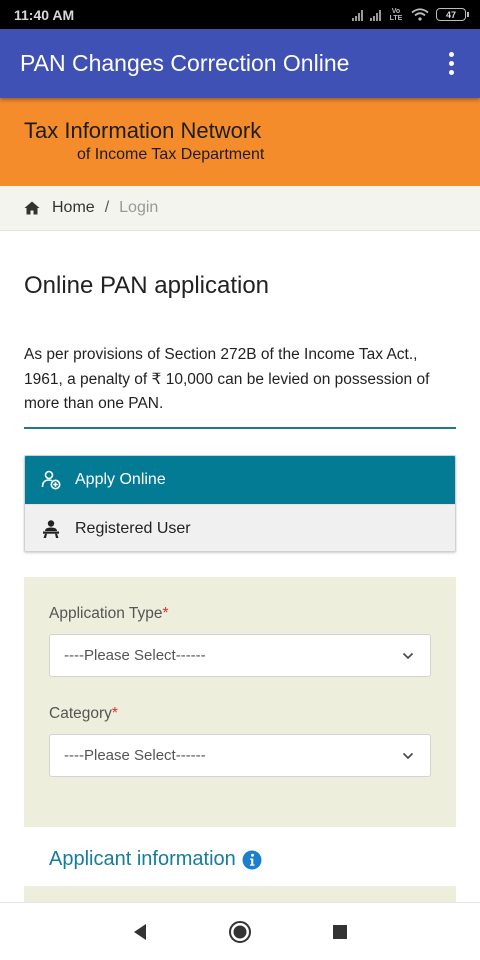 This screenshot has height=960, width=480. I want to click on category-select: ----Please Select------, so click(240, 755).